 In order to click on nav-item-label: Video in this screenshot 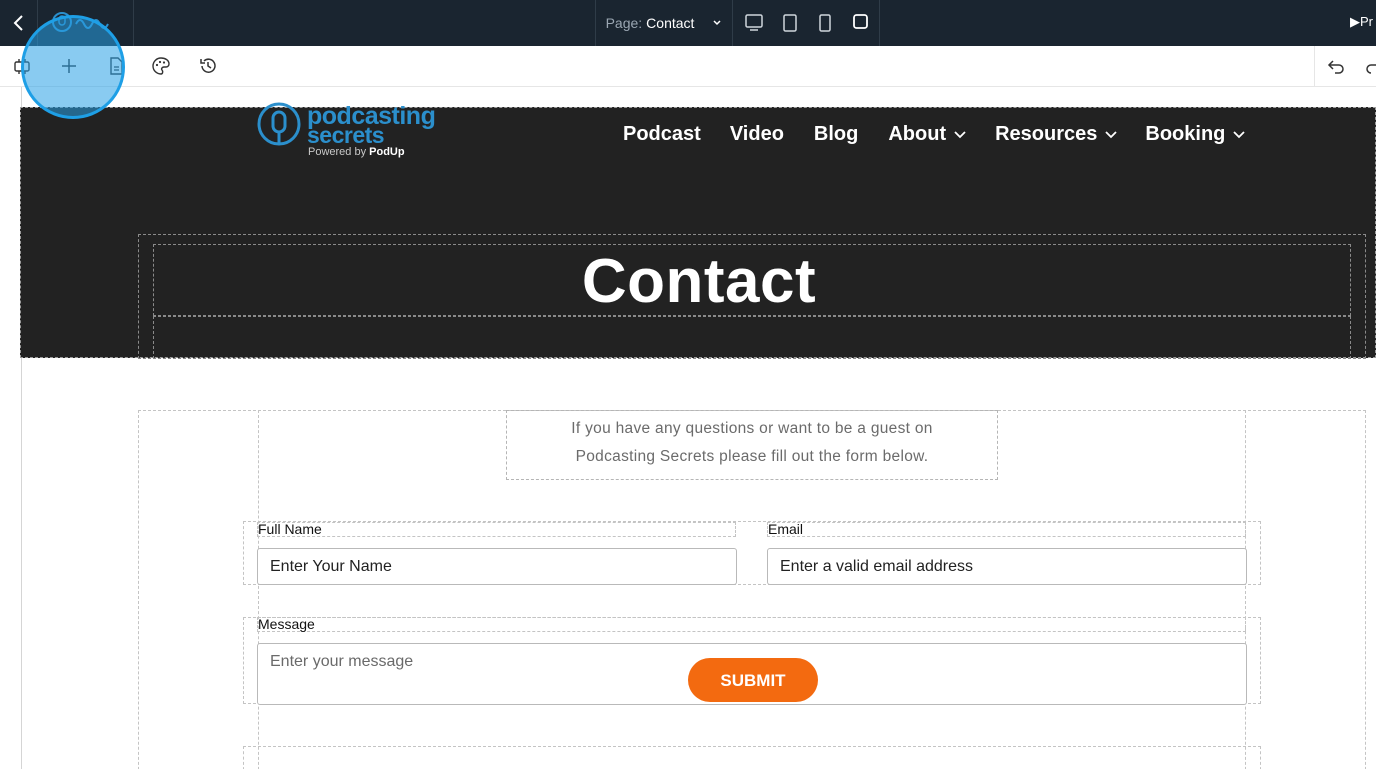, I will do `click(756, 134)`.